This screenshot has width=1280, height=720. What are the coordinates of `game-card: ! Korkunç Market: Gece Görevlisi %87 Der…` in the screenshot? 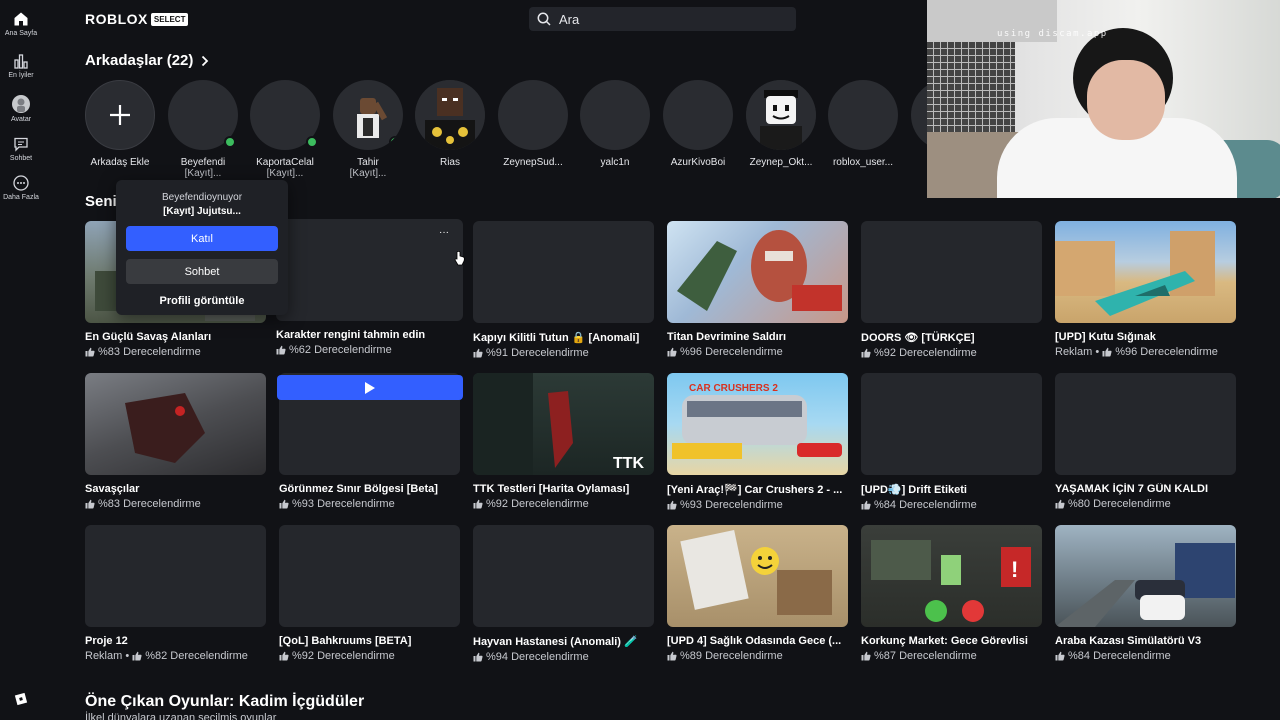 It's located at (951, 593).